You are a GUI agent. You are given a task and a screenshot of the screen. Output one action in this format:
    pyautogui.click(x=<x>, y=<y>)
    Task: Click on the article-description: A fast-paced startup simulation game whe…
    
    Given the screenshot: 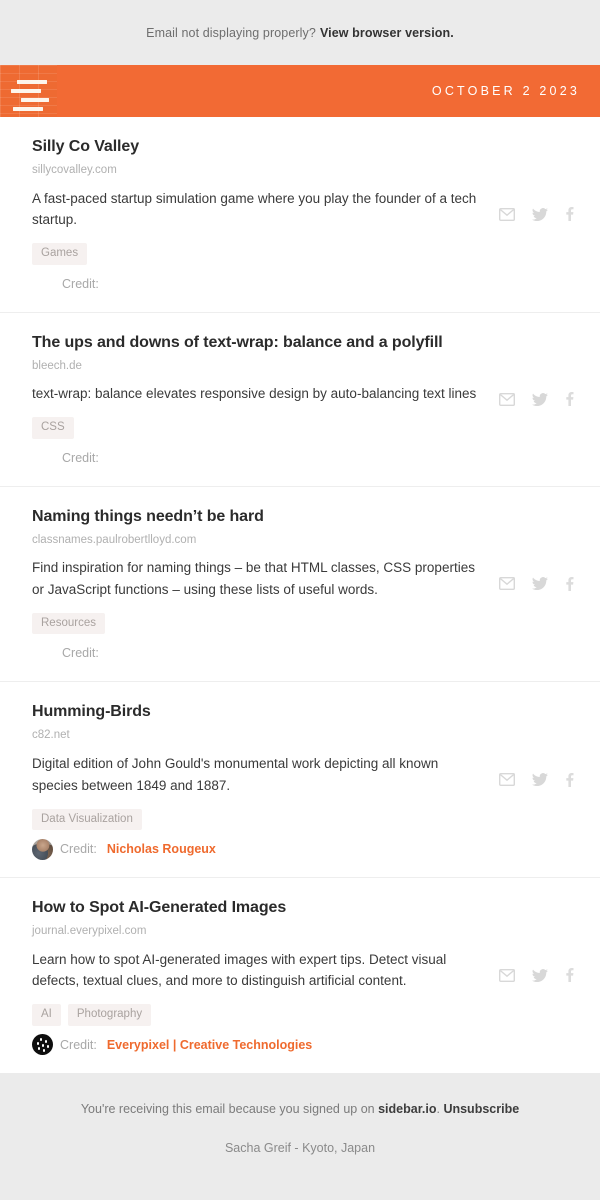 What is the action you would take?
    pyautogui.click(x=254, y=209)
    